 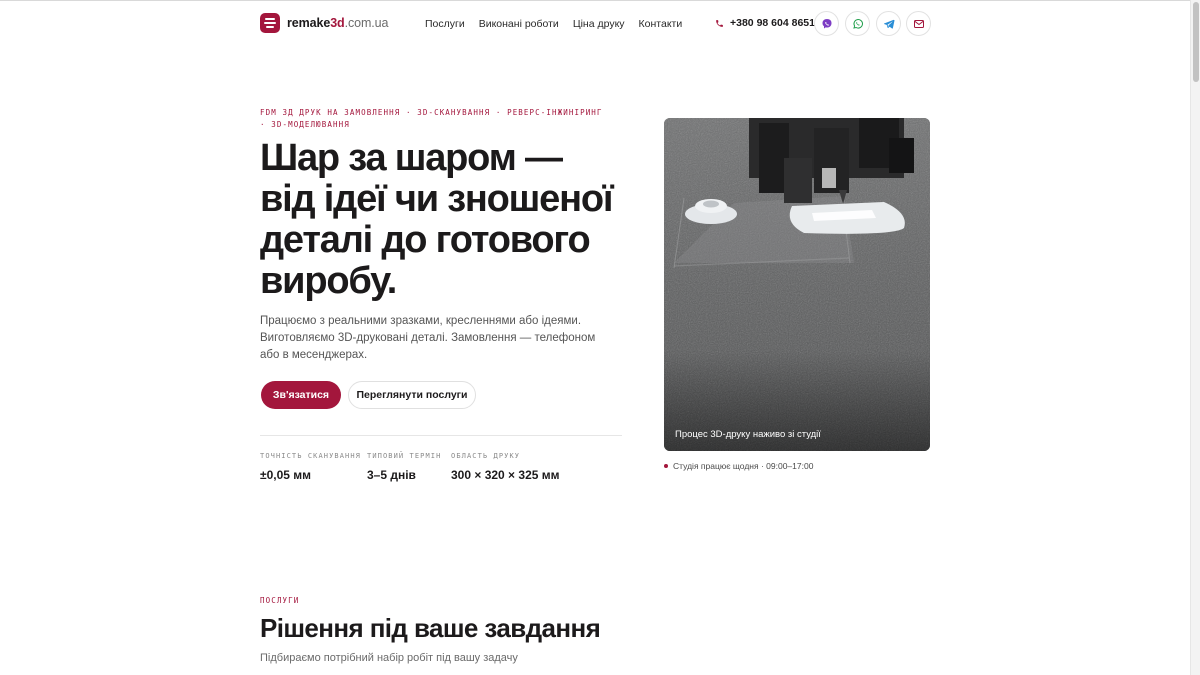 What do you see at coordinates (445, 24) in the screenshot?
I see `nav-services: Послуги` at bounding box center [445, 24].